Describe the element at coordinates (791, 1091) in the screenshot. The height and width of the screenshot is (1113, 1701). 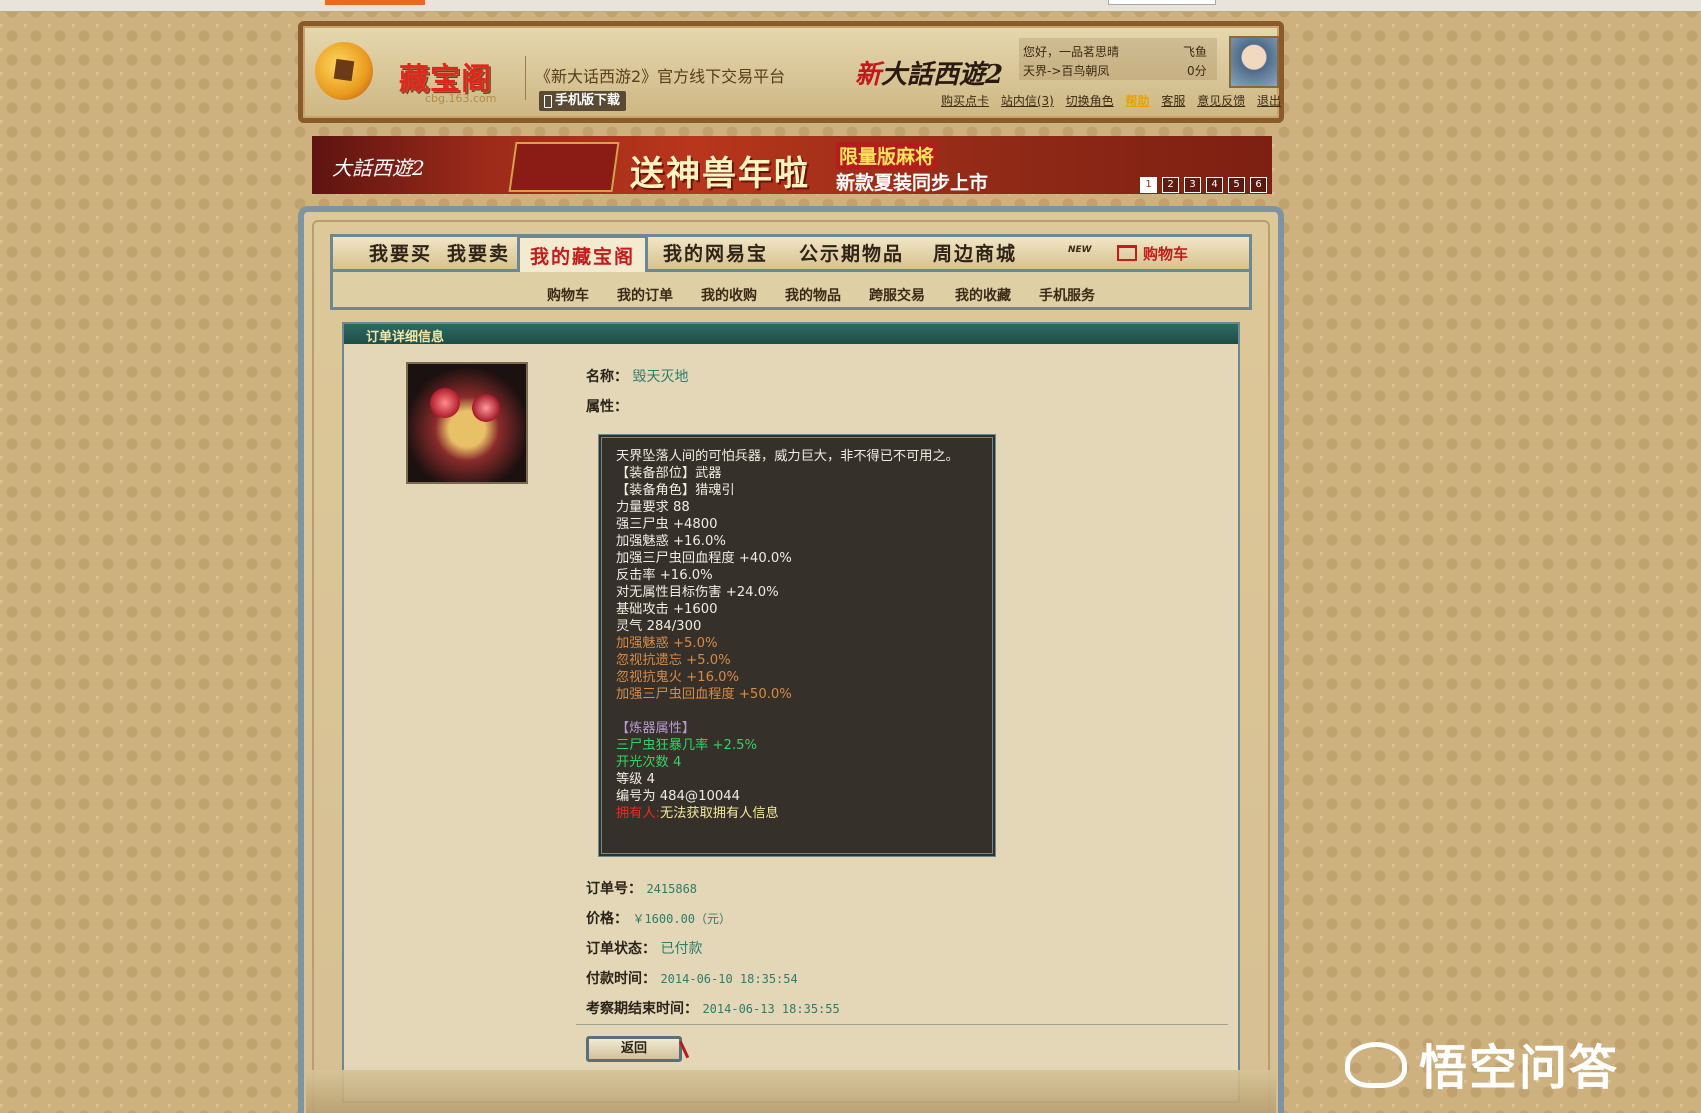
I see `footer-landscape` at that location.